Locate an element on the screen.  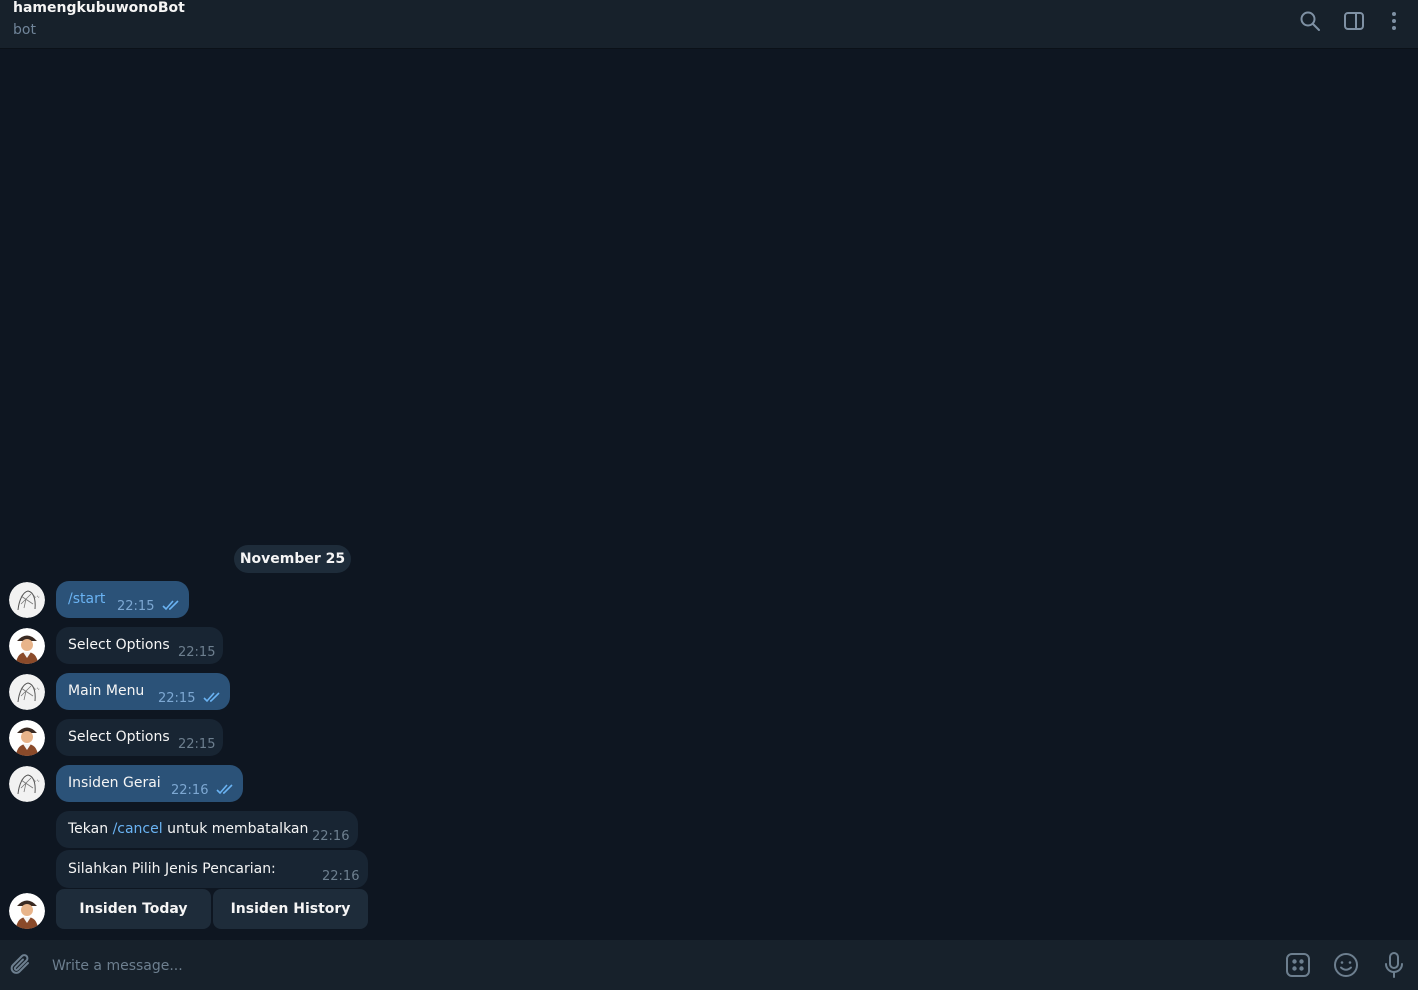
date-separator: November 25 is located at coordinates (292, 559).